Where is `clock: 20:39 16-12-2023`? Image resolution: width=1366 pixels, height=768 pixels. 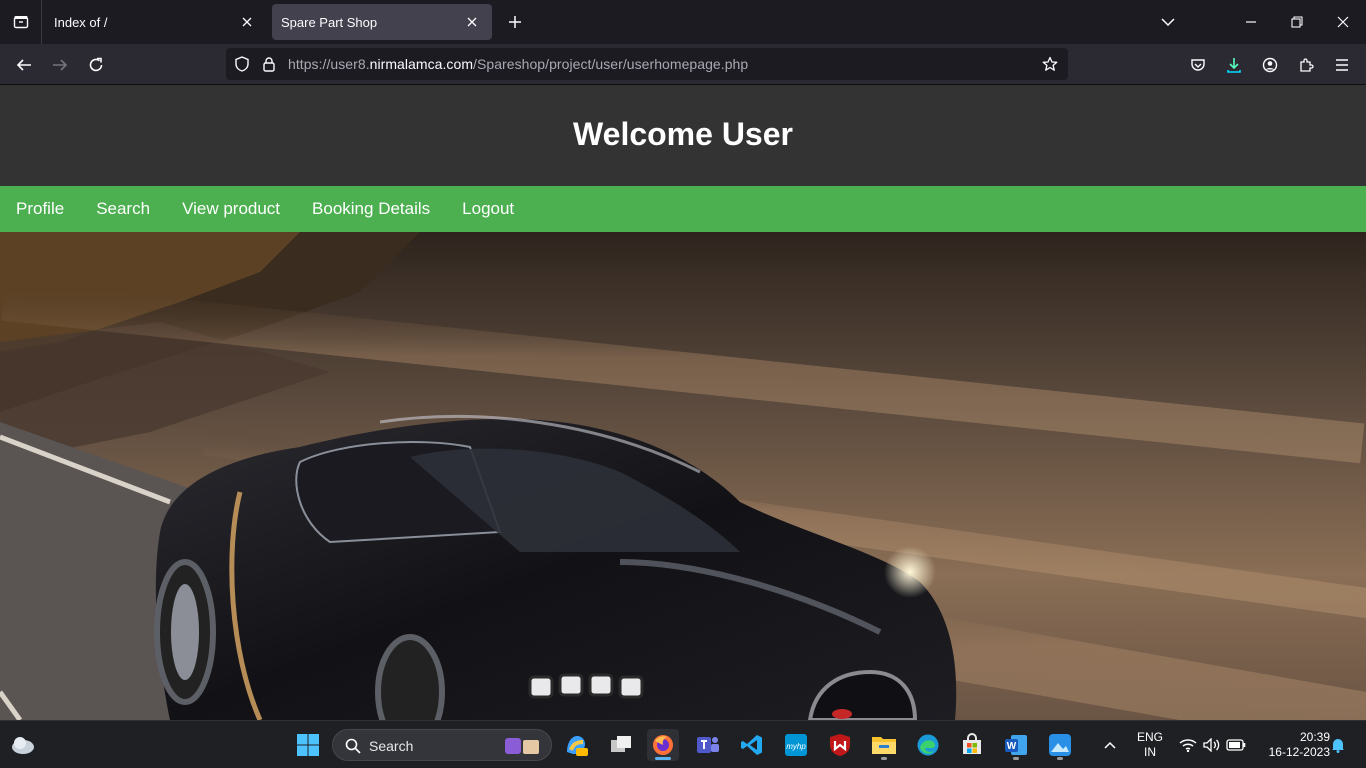
clock: 20:39 16-12-2023 is located at coordinates (1292, 745).